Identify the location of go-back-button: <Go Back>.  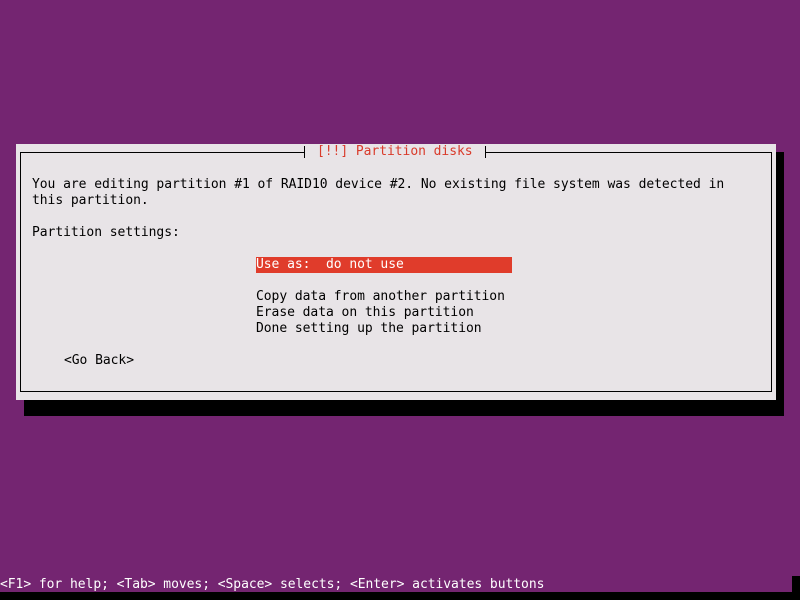
(99, 361).